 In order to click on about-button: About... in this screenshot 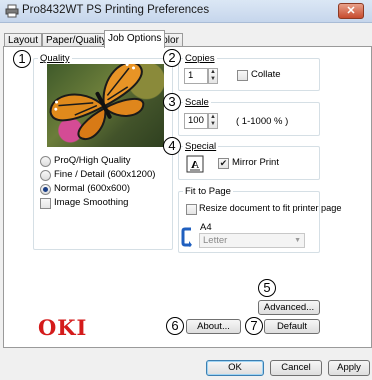, I will do `click(213, 326)`.